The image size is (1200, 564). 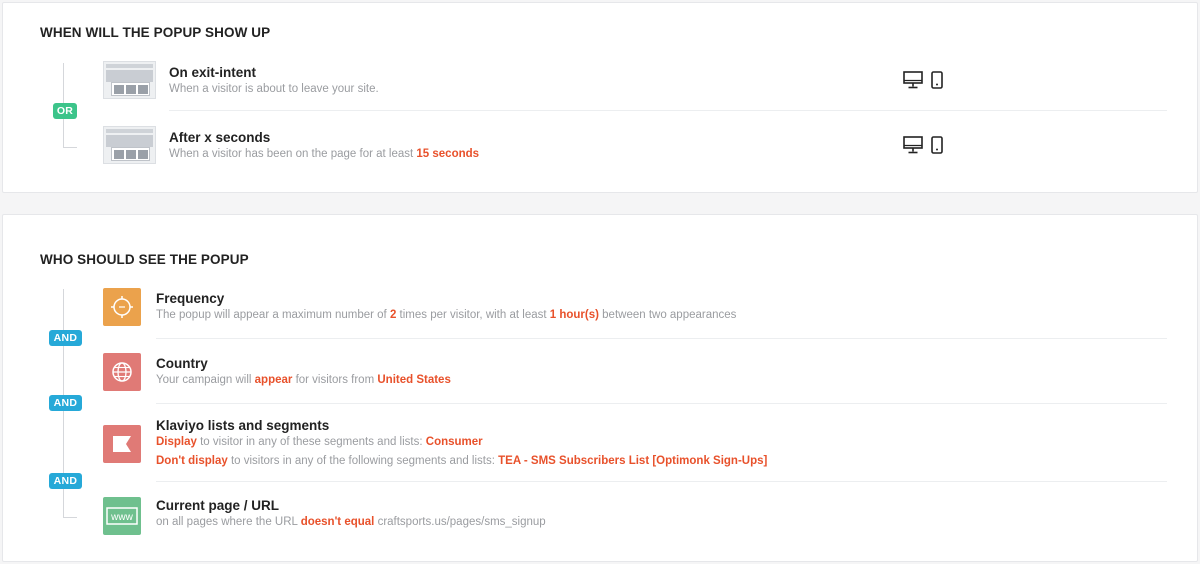 I want to click on www-icon-text: www, so click(x=121, y=517).